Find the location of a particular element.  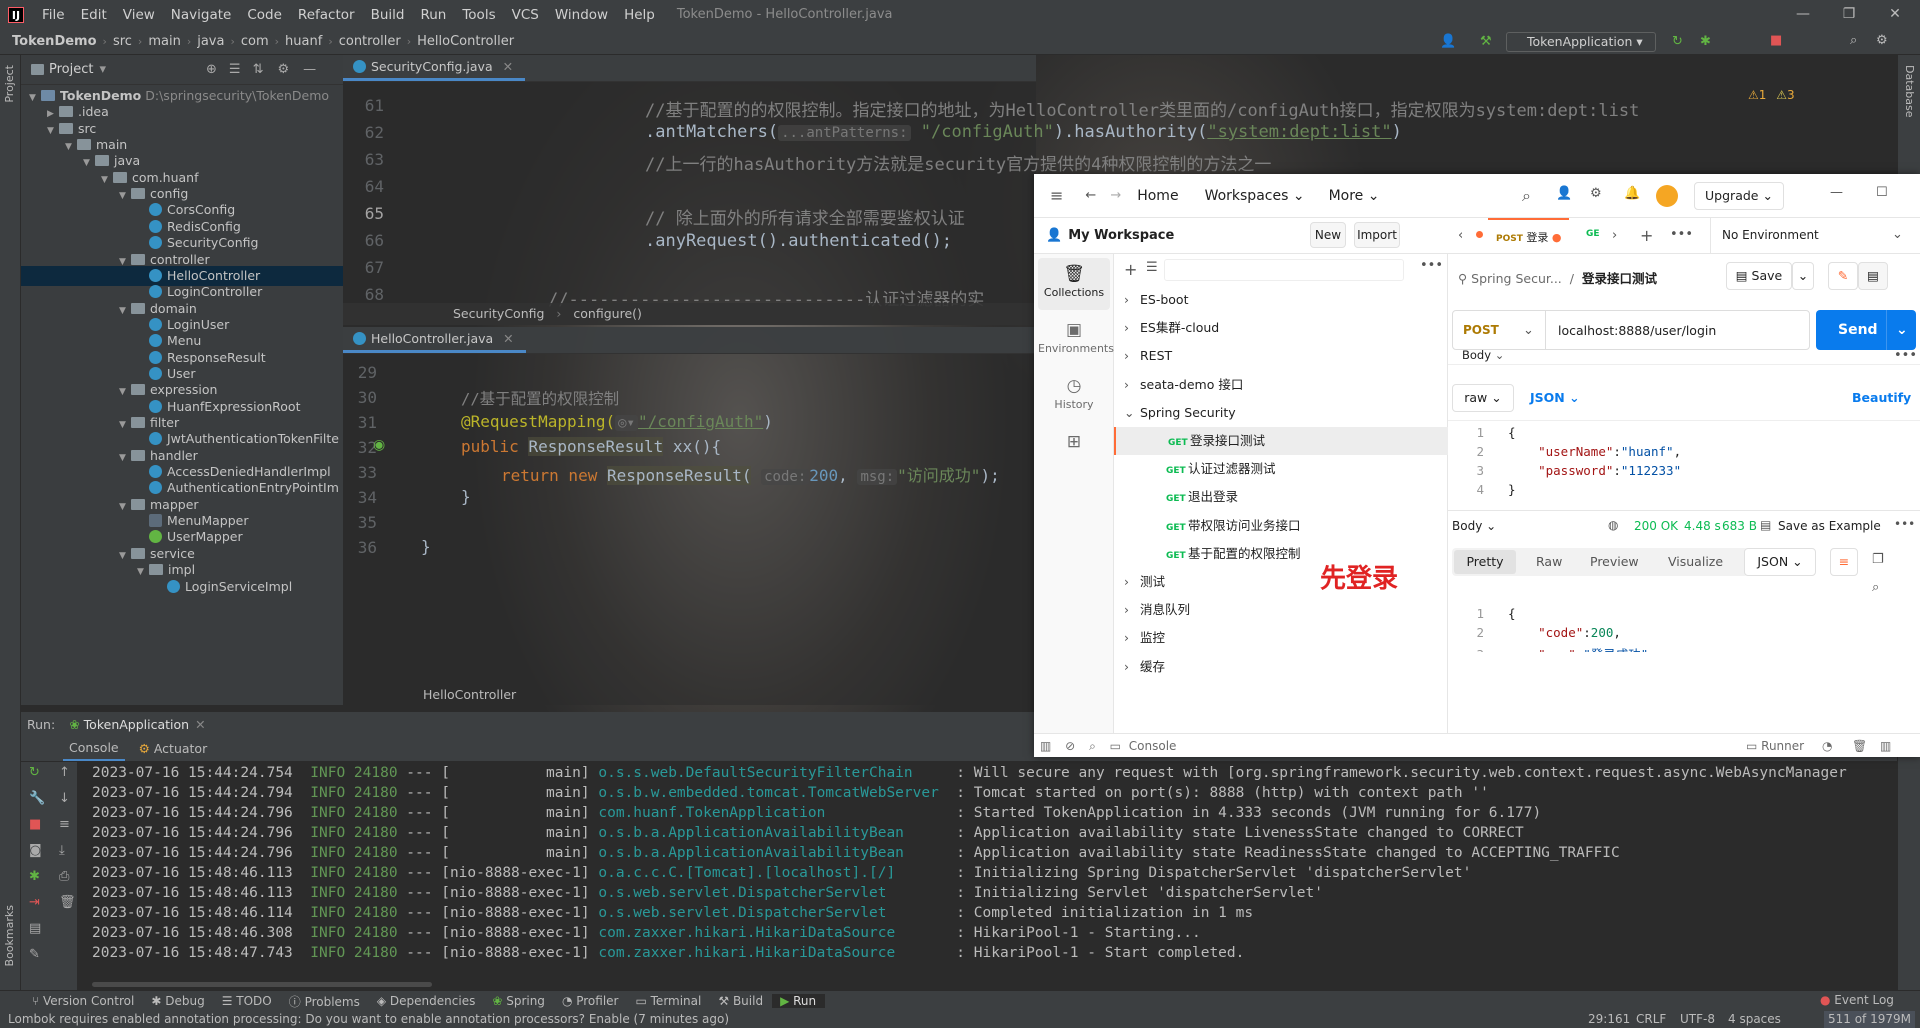

maximize-icon: ☐ is located at coordinates (1882, 192).